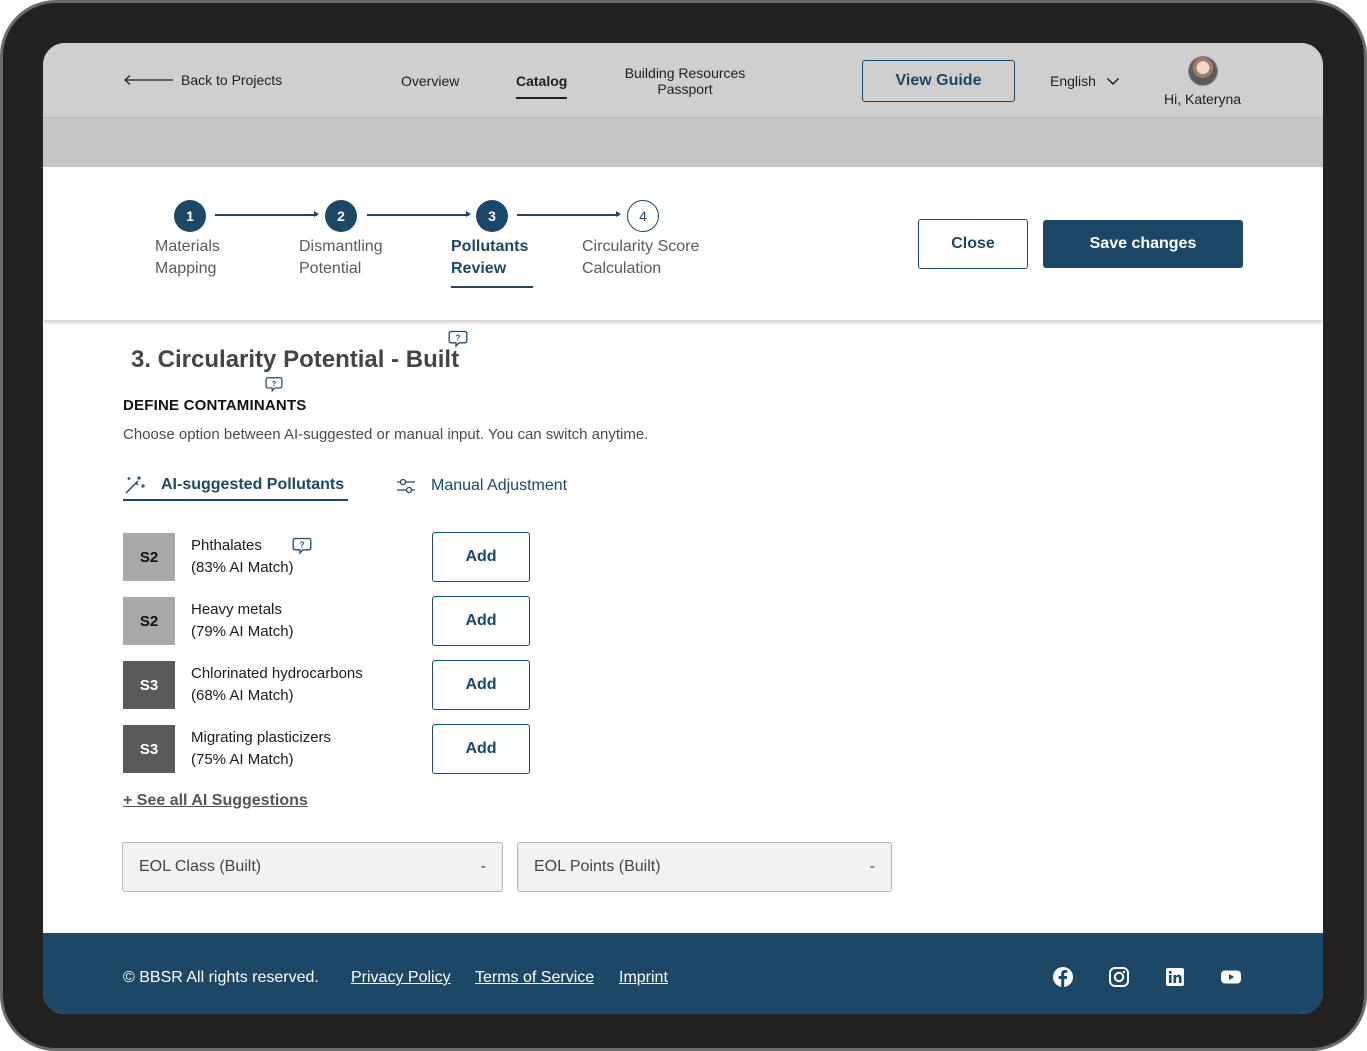 The width and height of the screenshot is (1367, 1051). What do you see at coordinates (215, 801) in the screenshot?
I see `see-all-ai-suggestions-link: + See all AI Suggestions` at bounding box center [215, 801].